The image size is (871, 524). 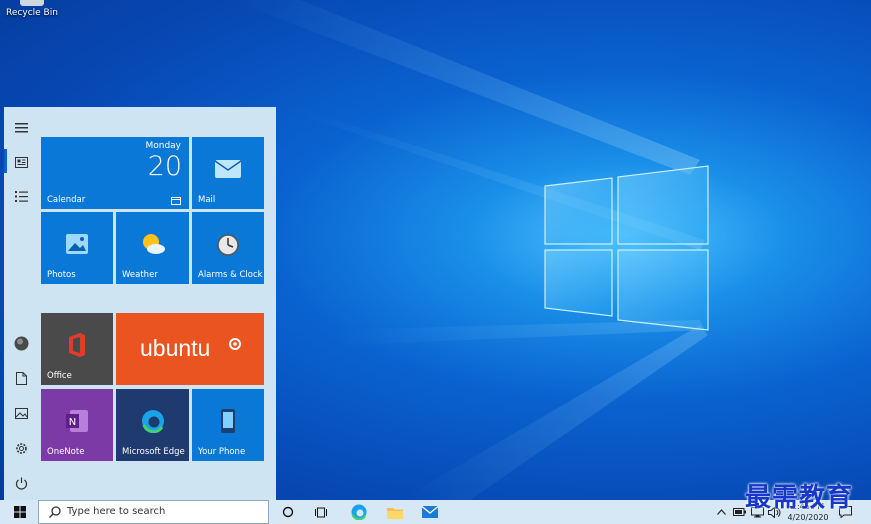 I want to click on tile-your-phone: Your Phone, so click(x=228, y=425).